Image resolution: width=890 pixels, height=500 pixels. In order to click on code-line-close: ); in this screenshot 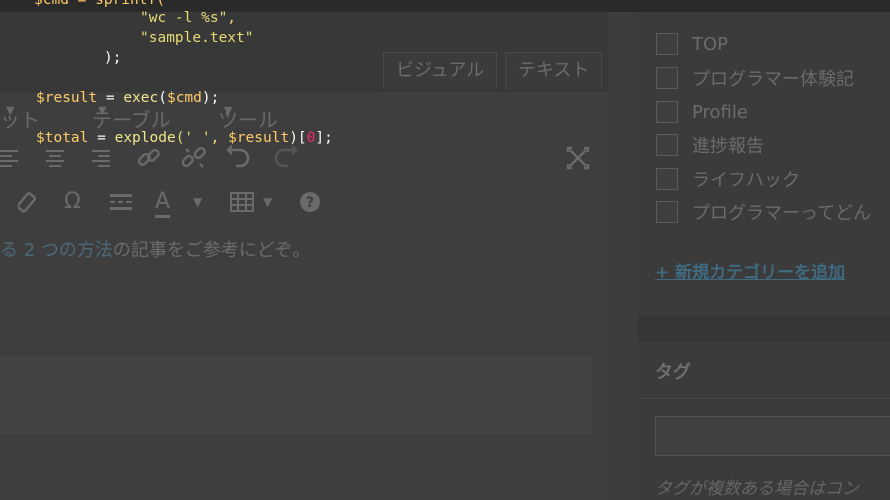, I will do `click(112, 58)`.